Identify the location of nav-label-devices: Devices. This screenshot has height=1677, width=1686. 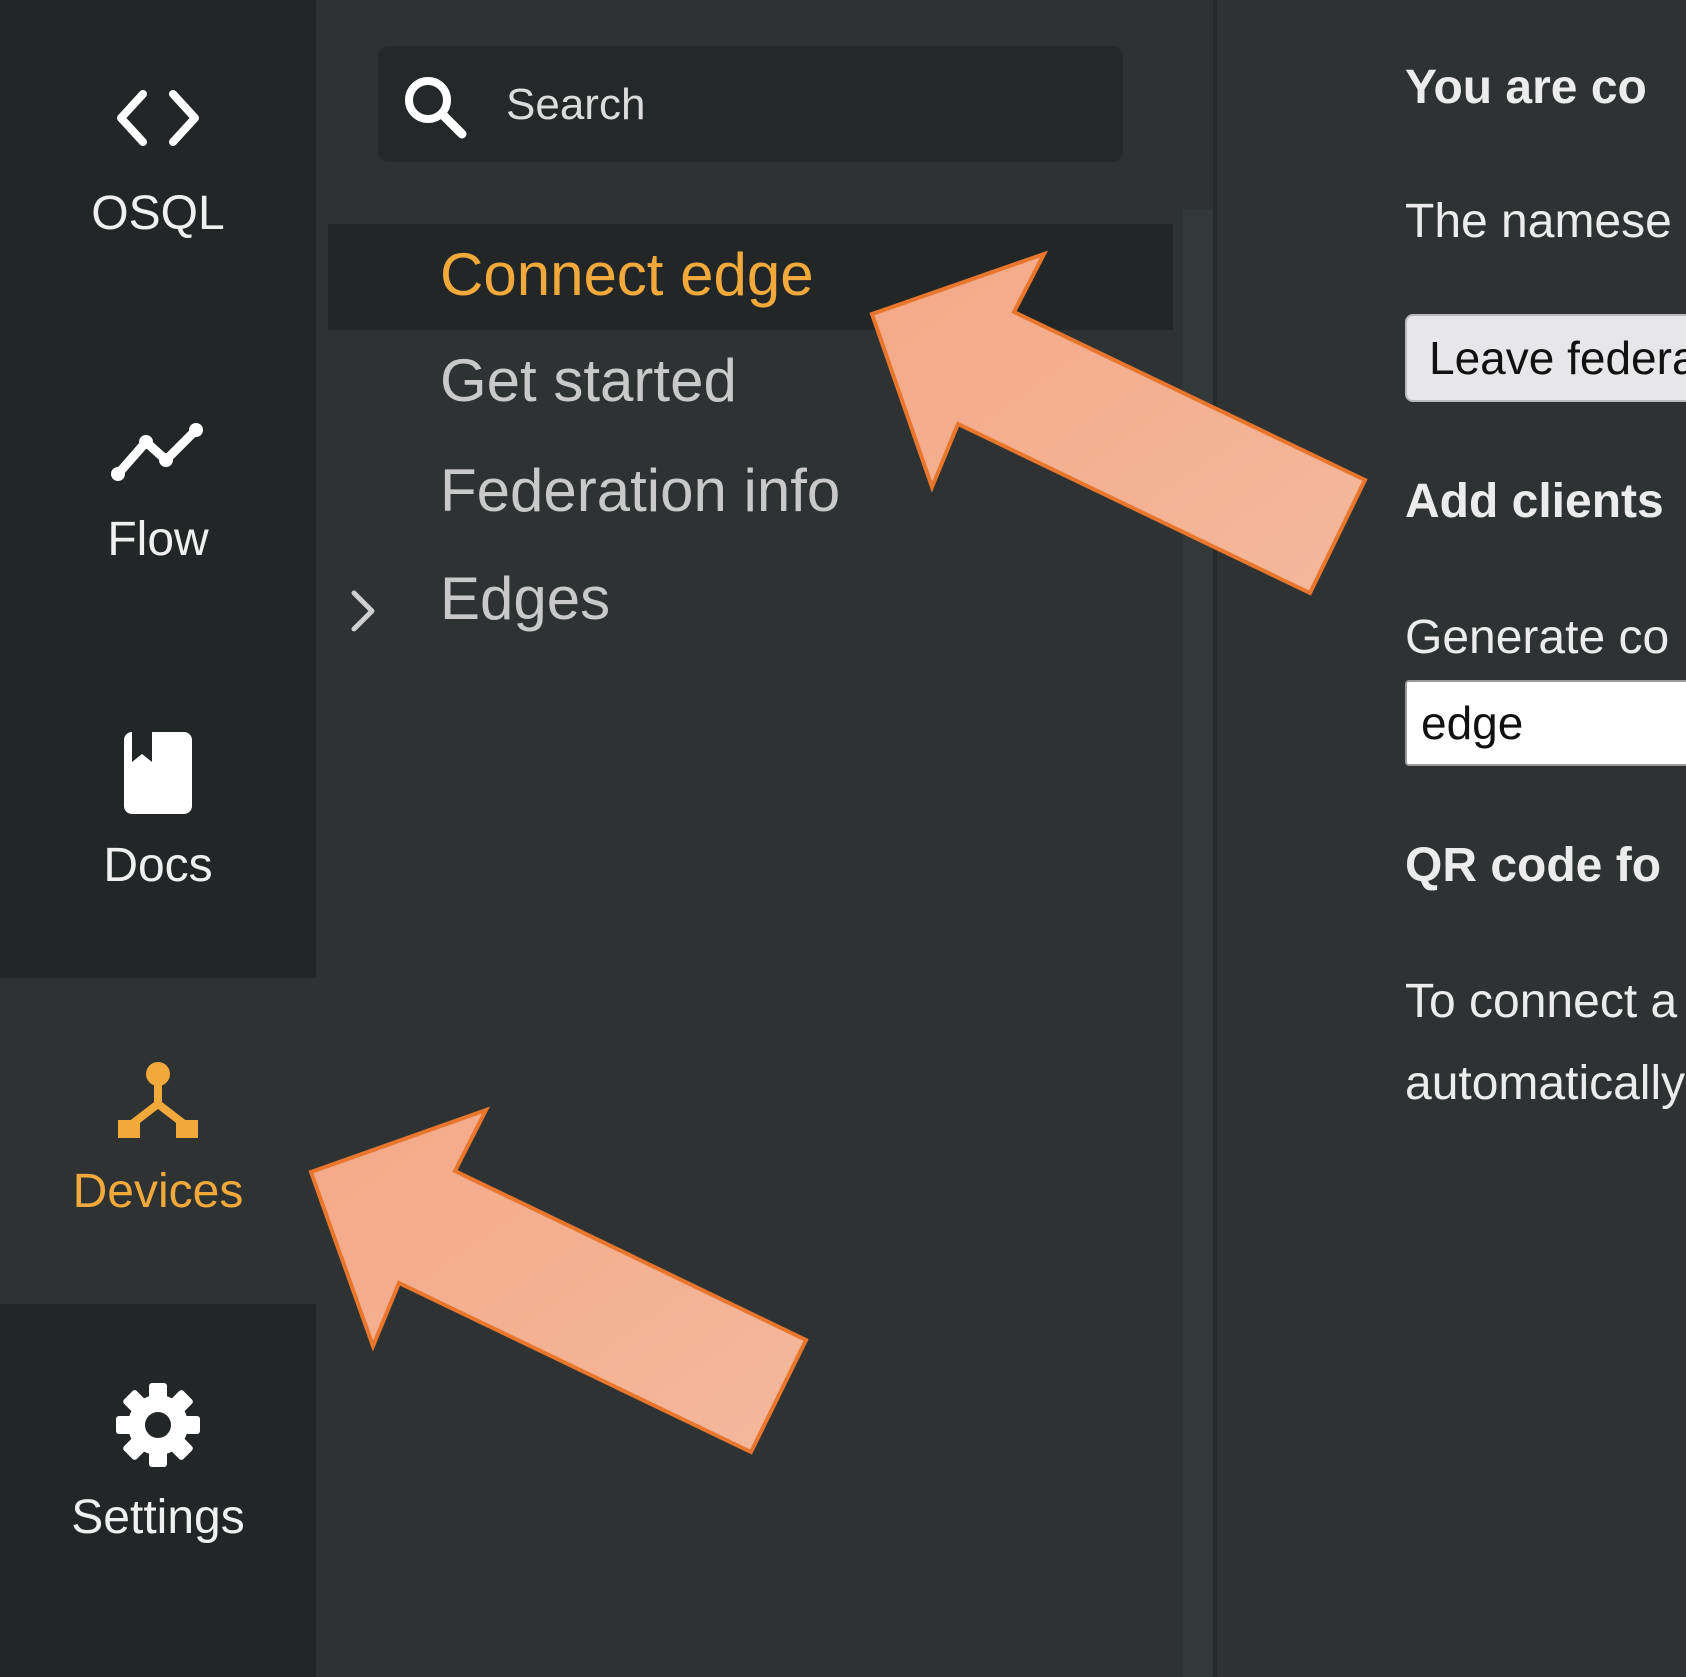
(158, 1191).